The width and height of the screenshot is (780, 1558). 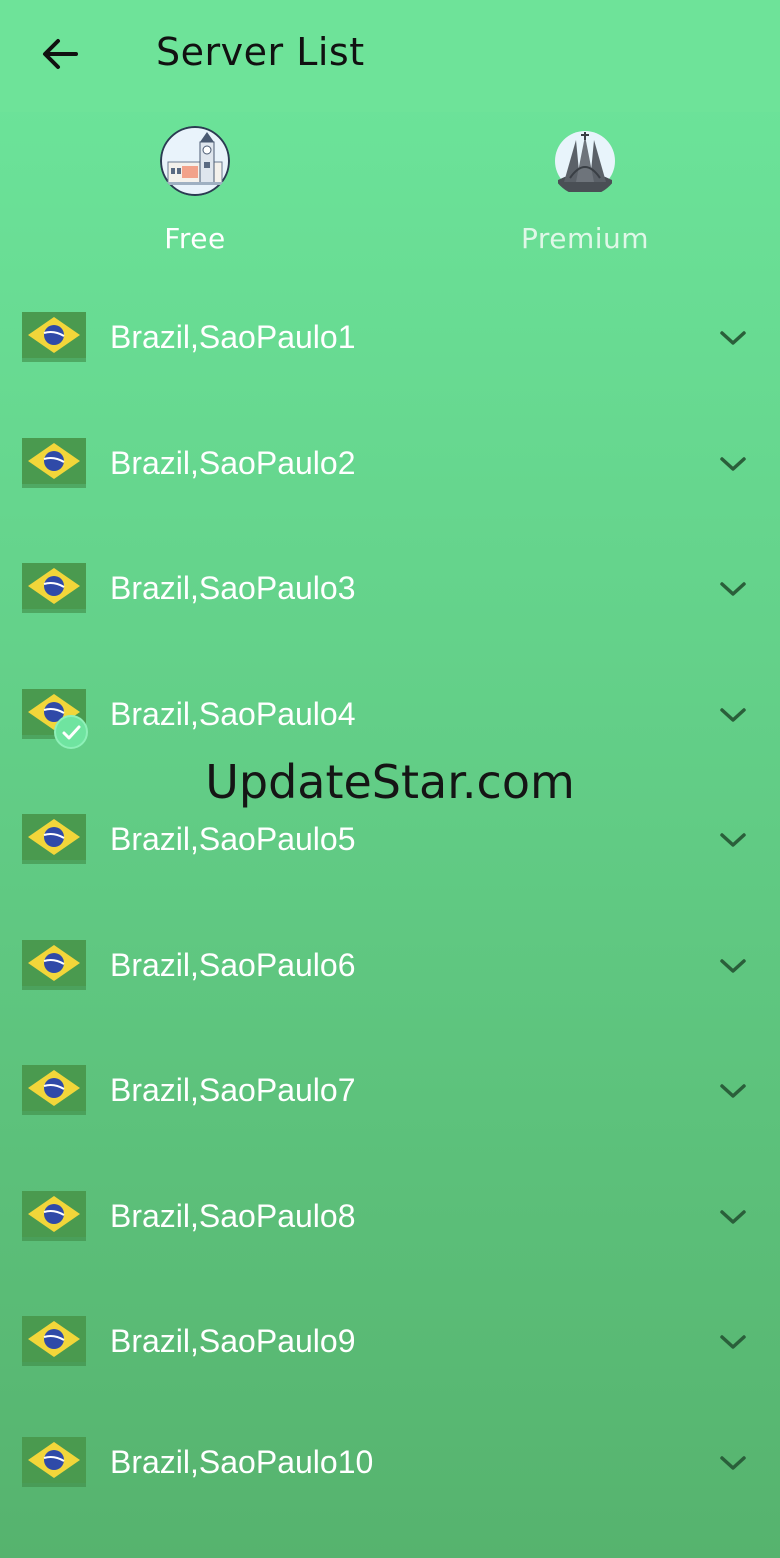 I want to click on server-row: Brazil,SaoPaulo2, so click(x=390, y=464).